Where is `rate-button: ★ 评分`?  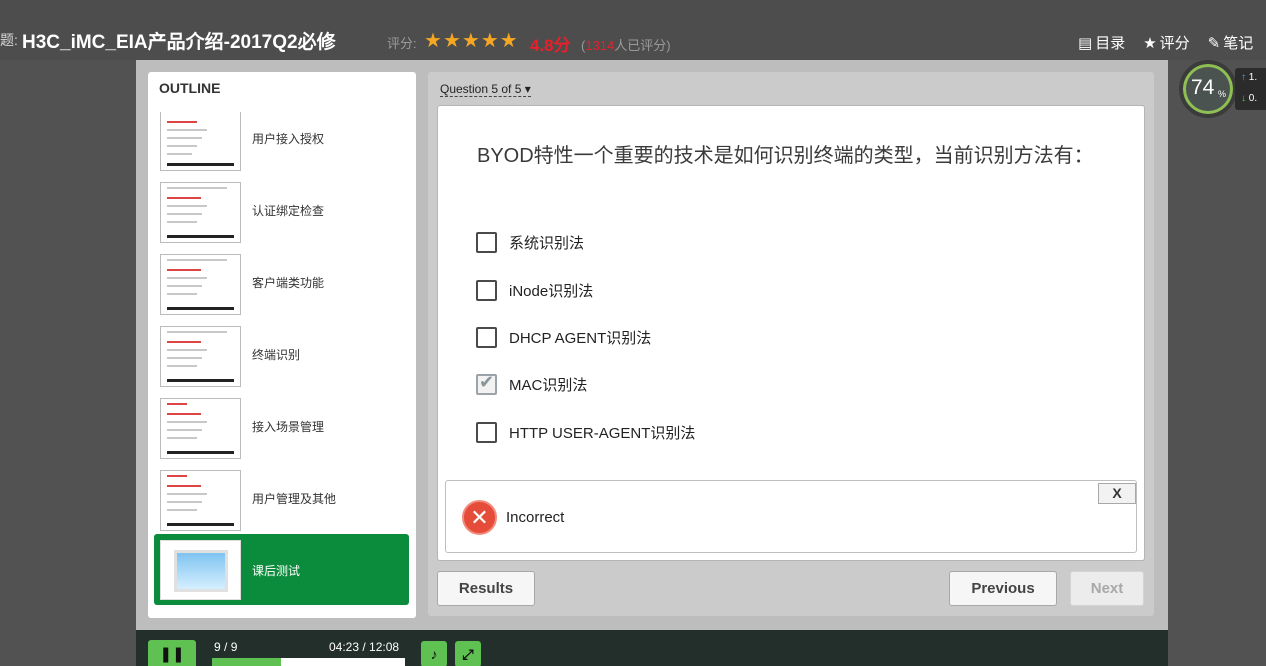 rate-button: ★ 评分 is located at coordinates (1166, 42).